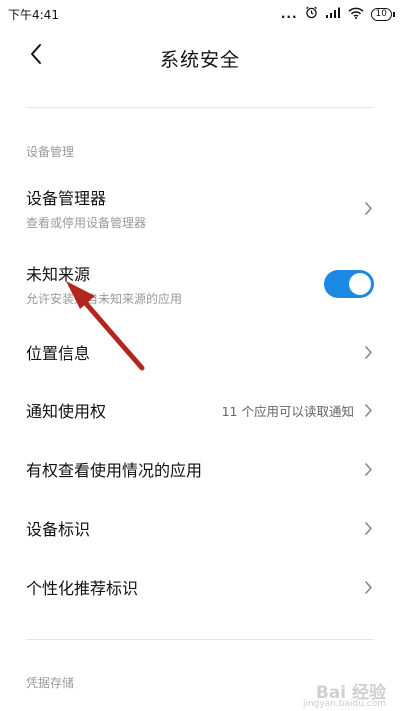 Image resolution: width=400 pixels, height=711 pixels. I want to click on unknown-sources-toggle, so click(349, 284).